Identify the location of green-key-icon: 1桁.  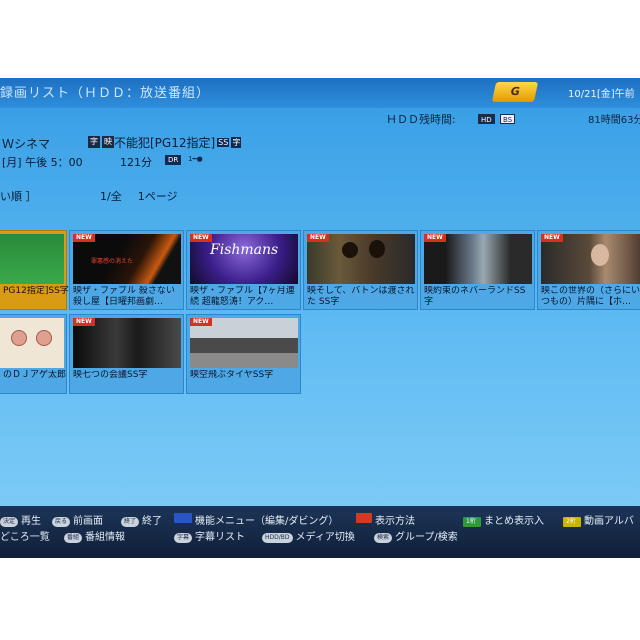
(472, 522).